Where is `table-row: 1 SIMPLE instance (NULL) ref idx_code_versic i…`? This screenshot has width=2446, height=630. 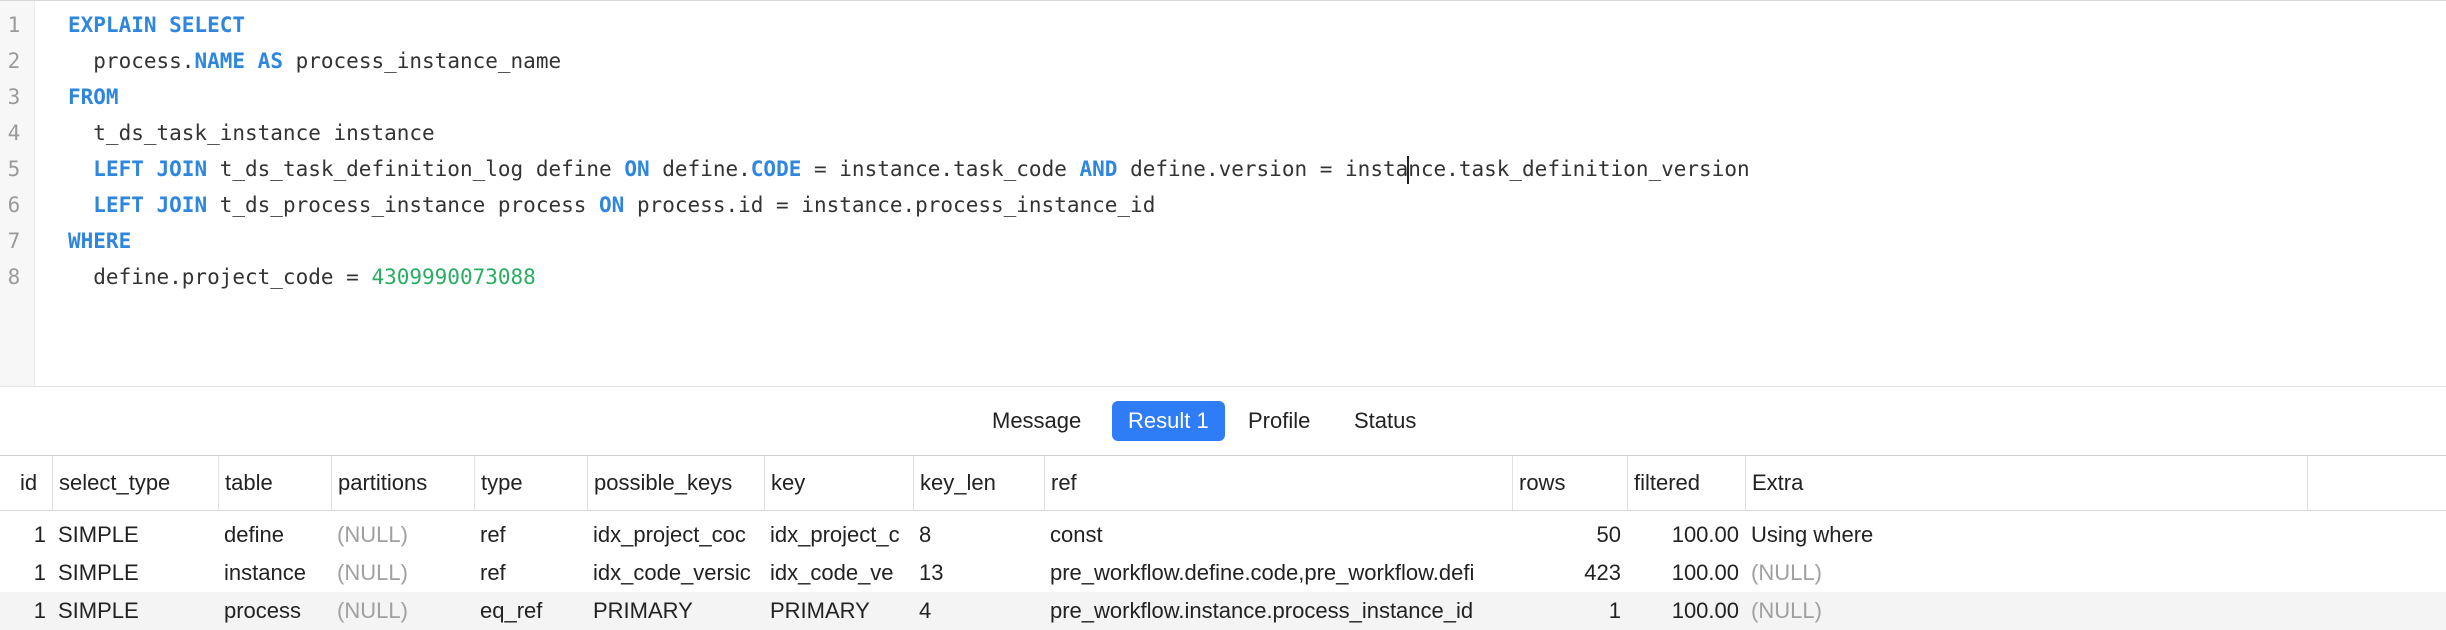 table-row: 1 SIMPLE instance (NULL) ref idx_code_versic i… is located at coordinates (1223, 573).